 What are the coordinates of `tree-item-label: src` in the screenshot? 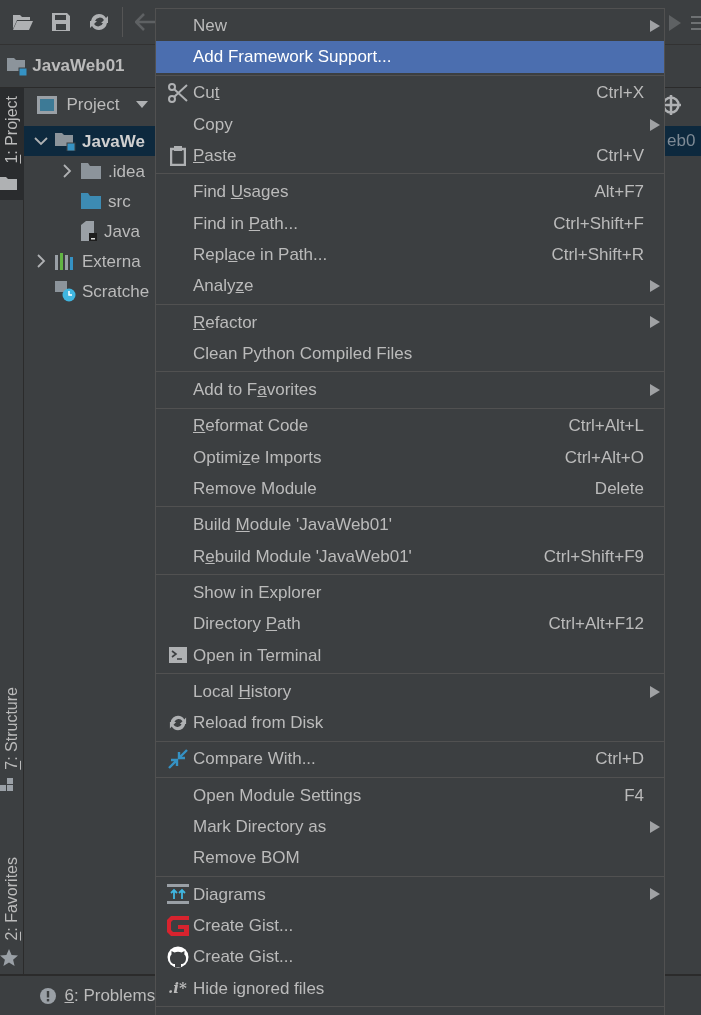 It's located at (119, 201).